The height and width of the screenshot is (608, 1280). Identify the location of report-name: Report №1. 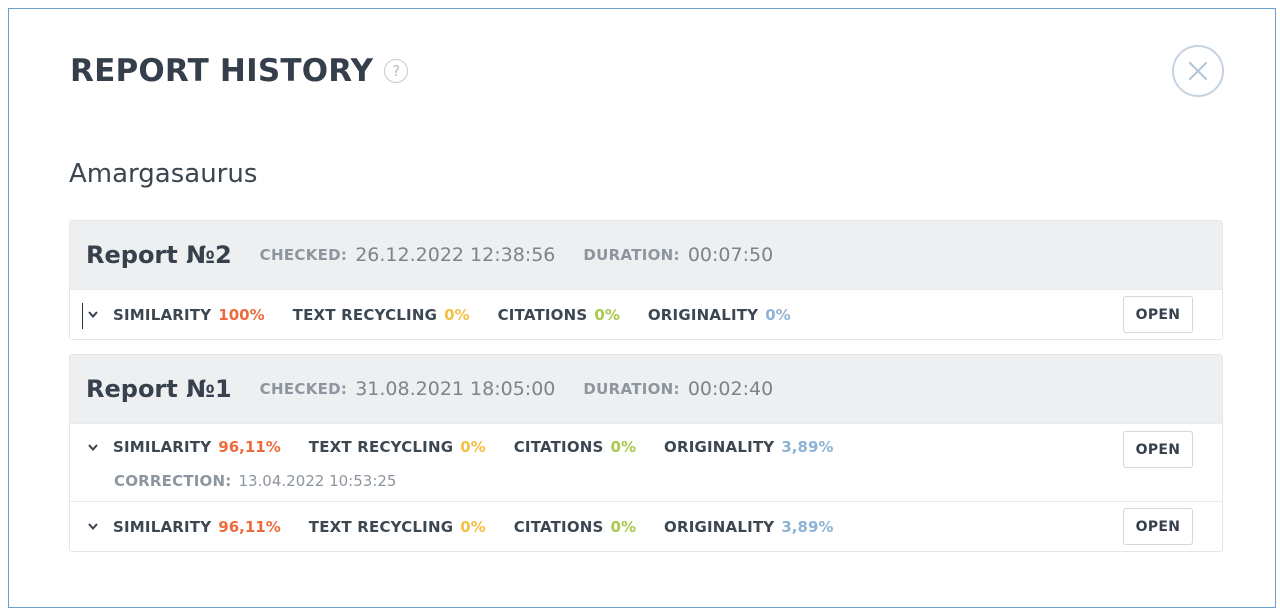
(159, 389).